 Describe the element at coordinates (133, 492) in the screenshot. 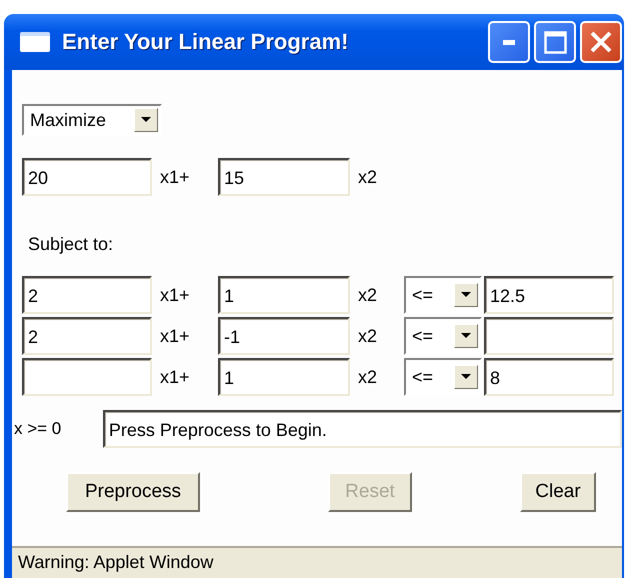

I see `button: Preprocess` at that location.